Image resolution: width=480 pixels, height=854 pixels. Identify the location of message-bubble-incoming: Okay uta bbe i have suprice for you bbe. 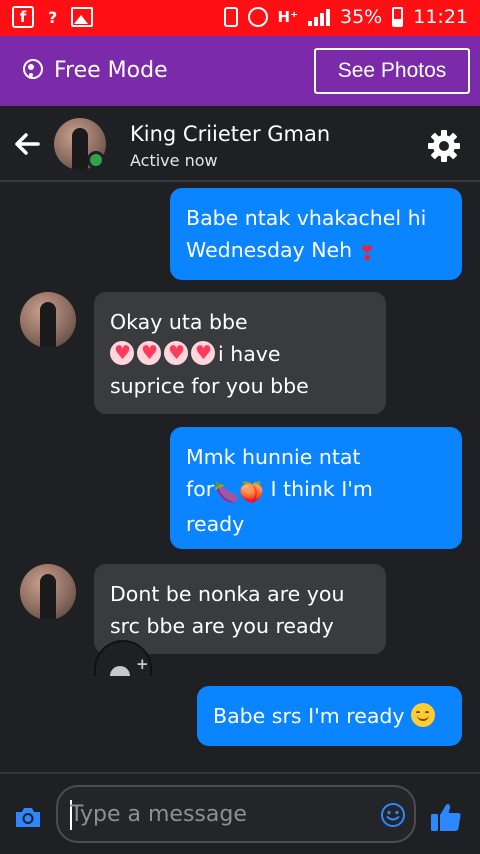
(240, 353).